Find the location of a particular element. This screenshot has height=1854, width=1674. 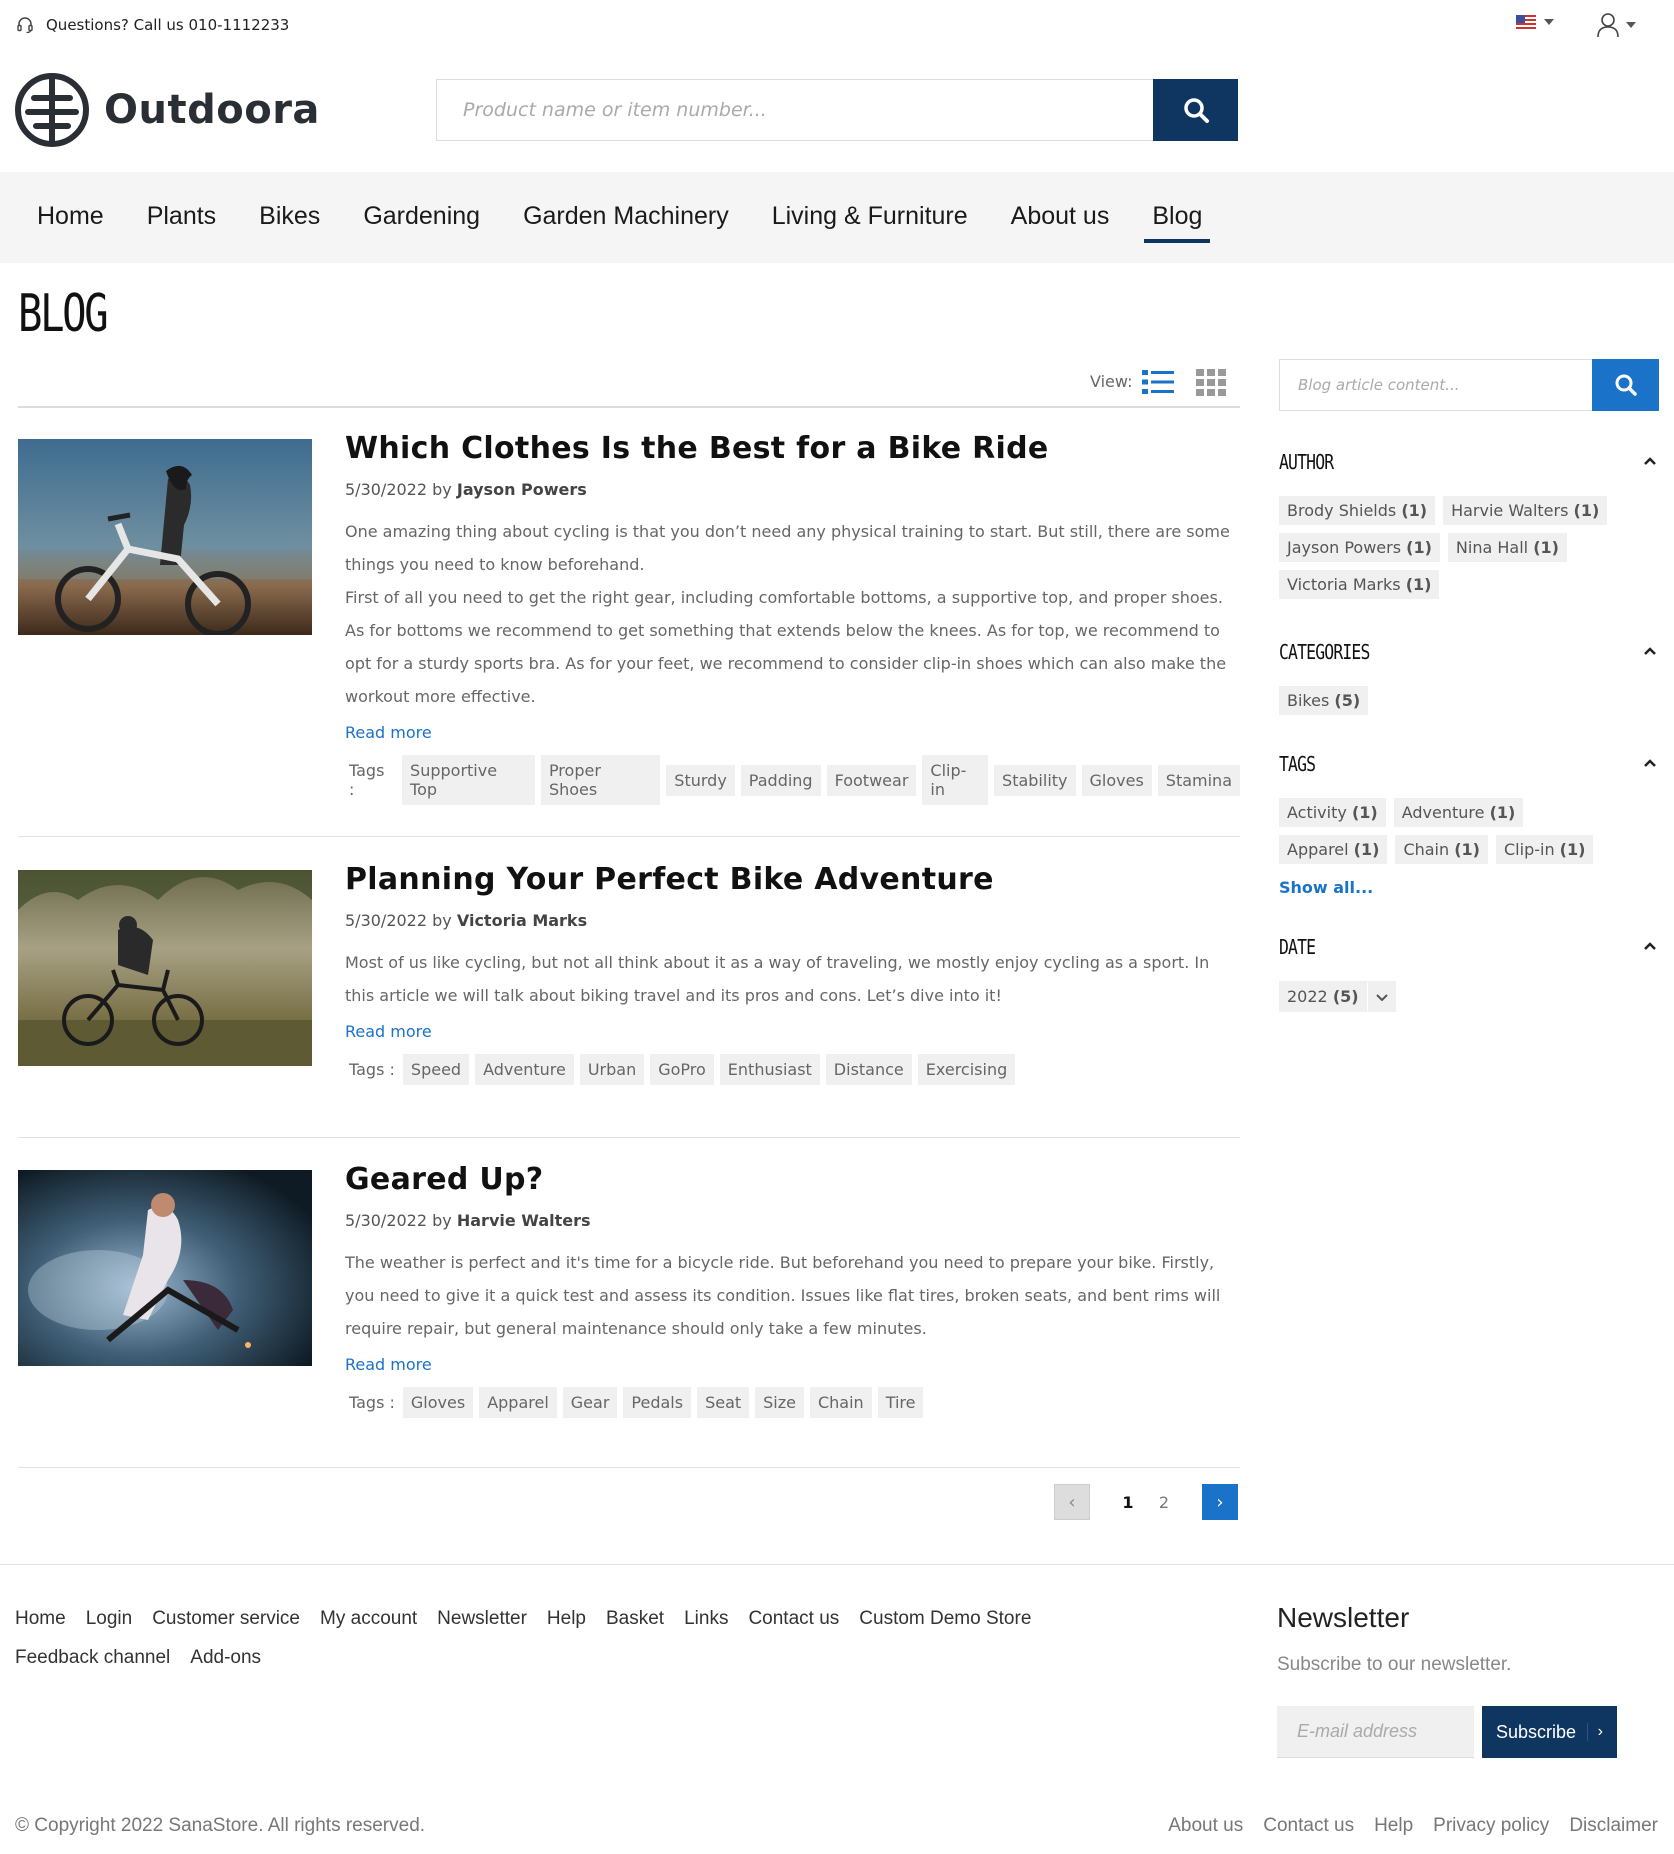

subscribe-button: Subscribe › is located at coordinates (1549, 1732).